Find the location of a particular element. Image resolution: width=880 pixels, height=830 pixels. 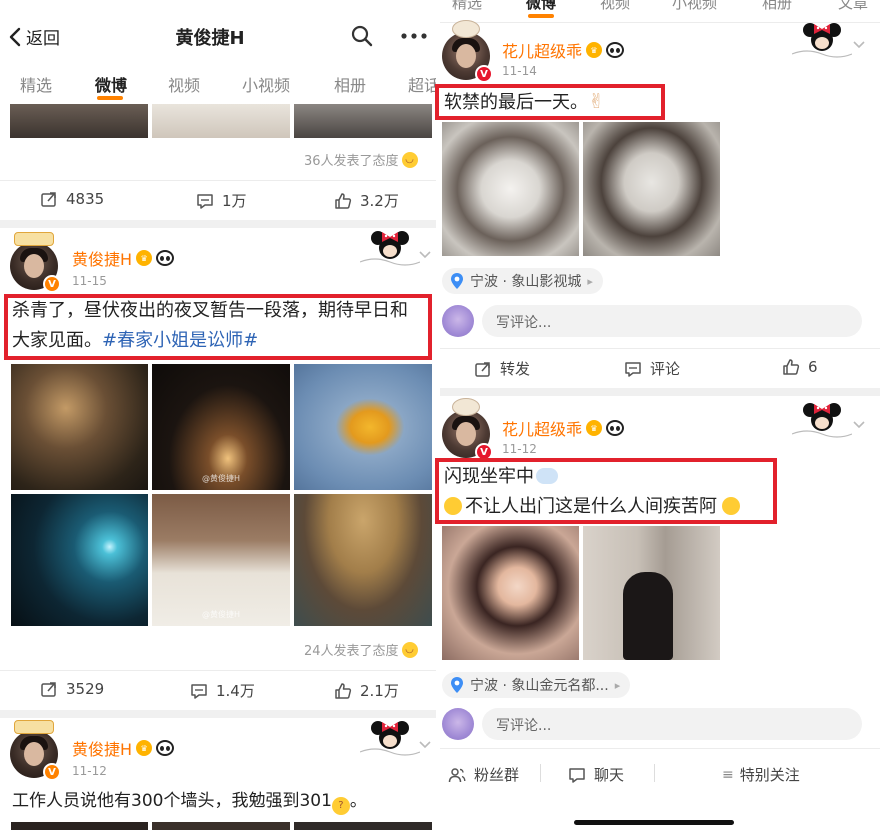

post1-footer-divider is located at coordinates (218, 180).